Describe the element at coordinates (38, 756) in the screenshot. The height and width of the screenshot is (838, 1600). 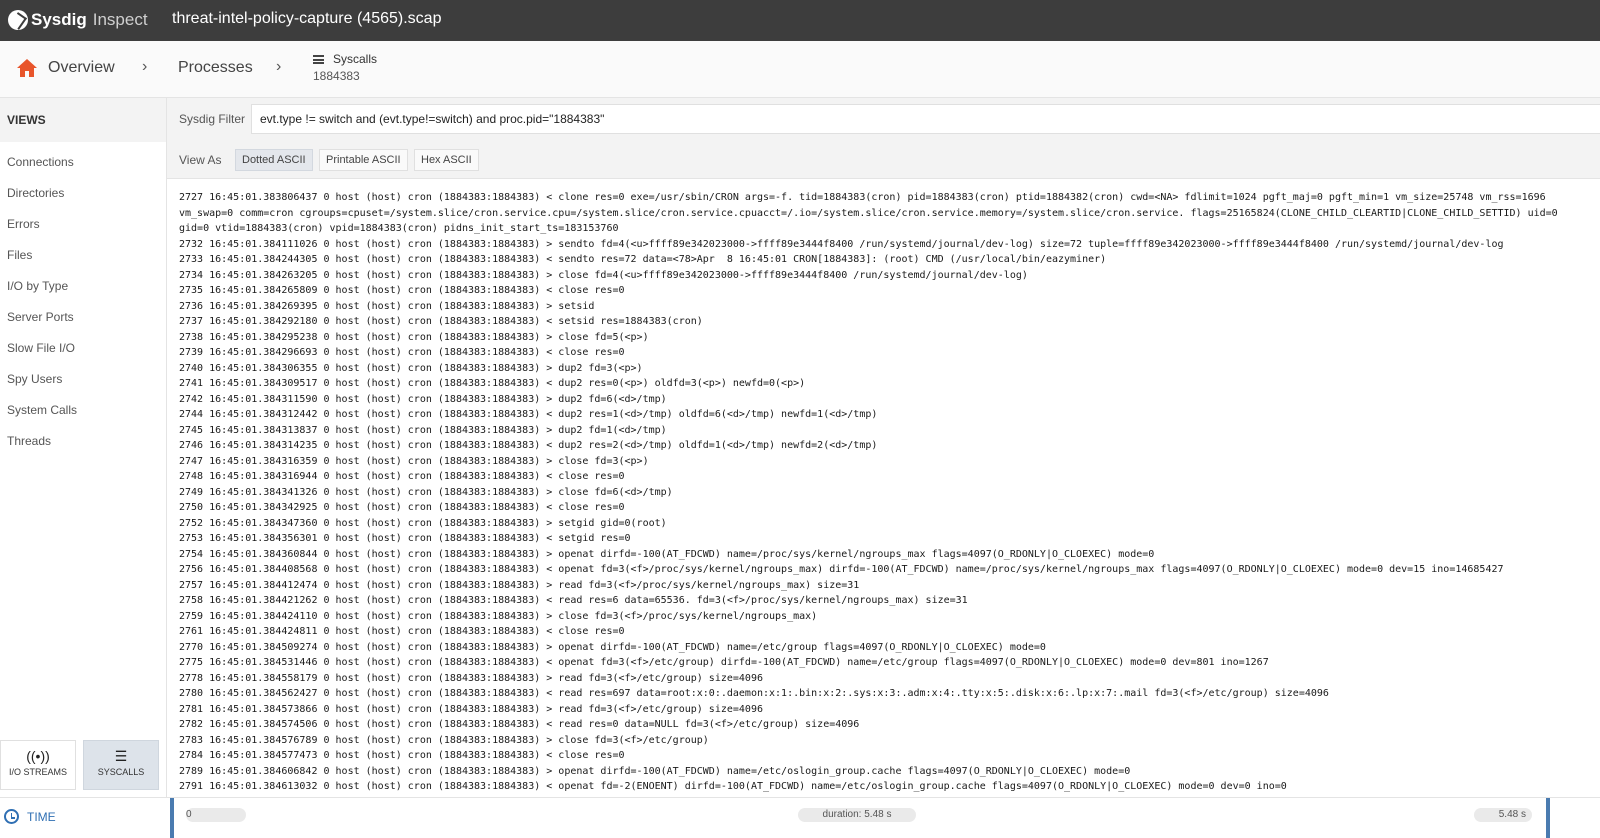
I see `broadcast-icon: ((•))` at that location.